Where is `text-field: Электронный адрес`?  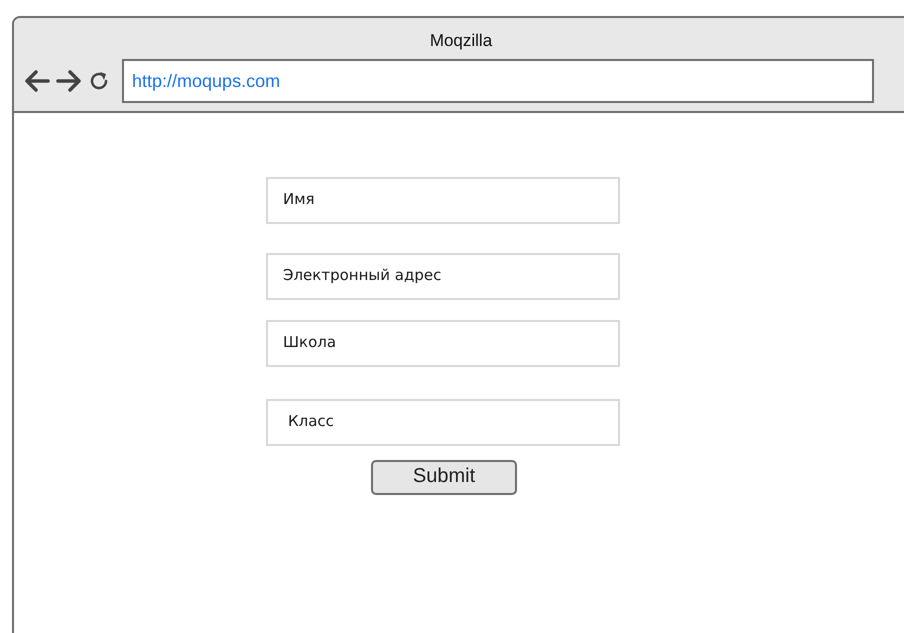
text-field: Электронный адрес is located at coordinates (443, 276).